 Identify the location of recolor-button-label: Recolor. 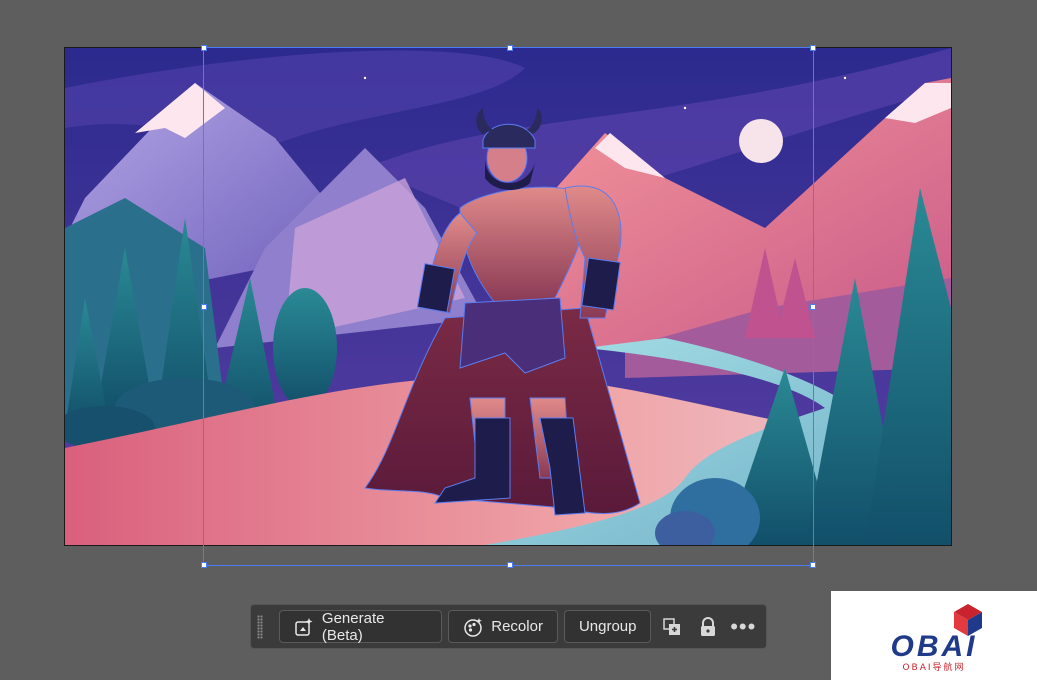
(517, 626).